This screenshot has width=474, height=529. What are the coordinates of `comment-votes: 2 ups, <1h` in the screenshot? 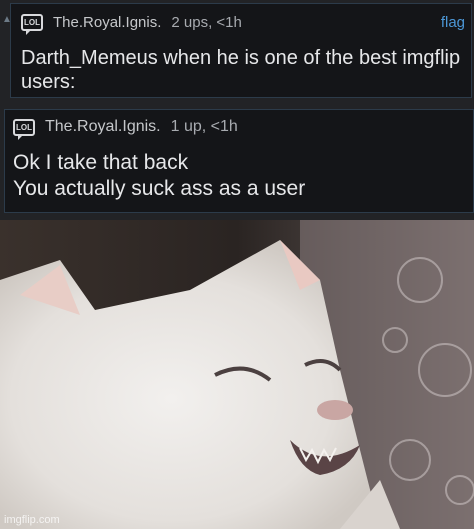 It's located at (206, 22).